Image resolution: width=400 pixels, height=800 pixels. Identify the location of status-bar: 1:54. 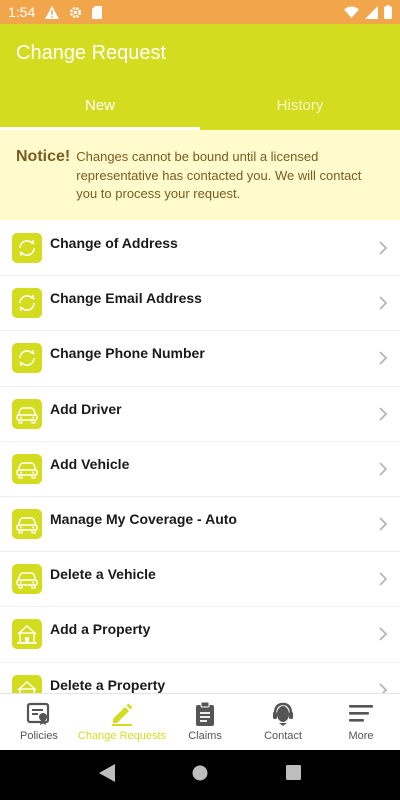
(200, 12).